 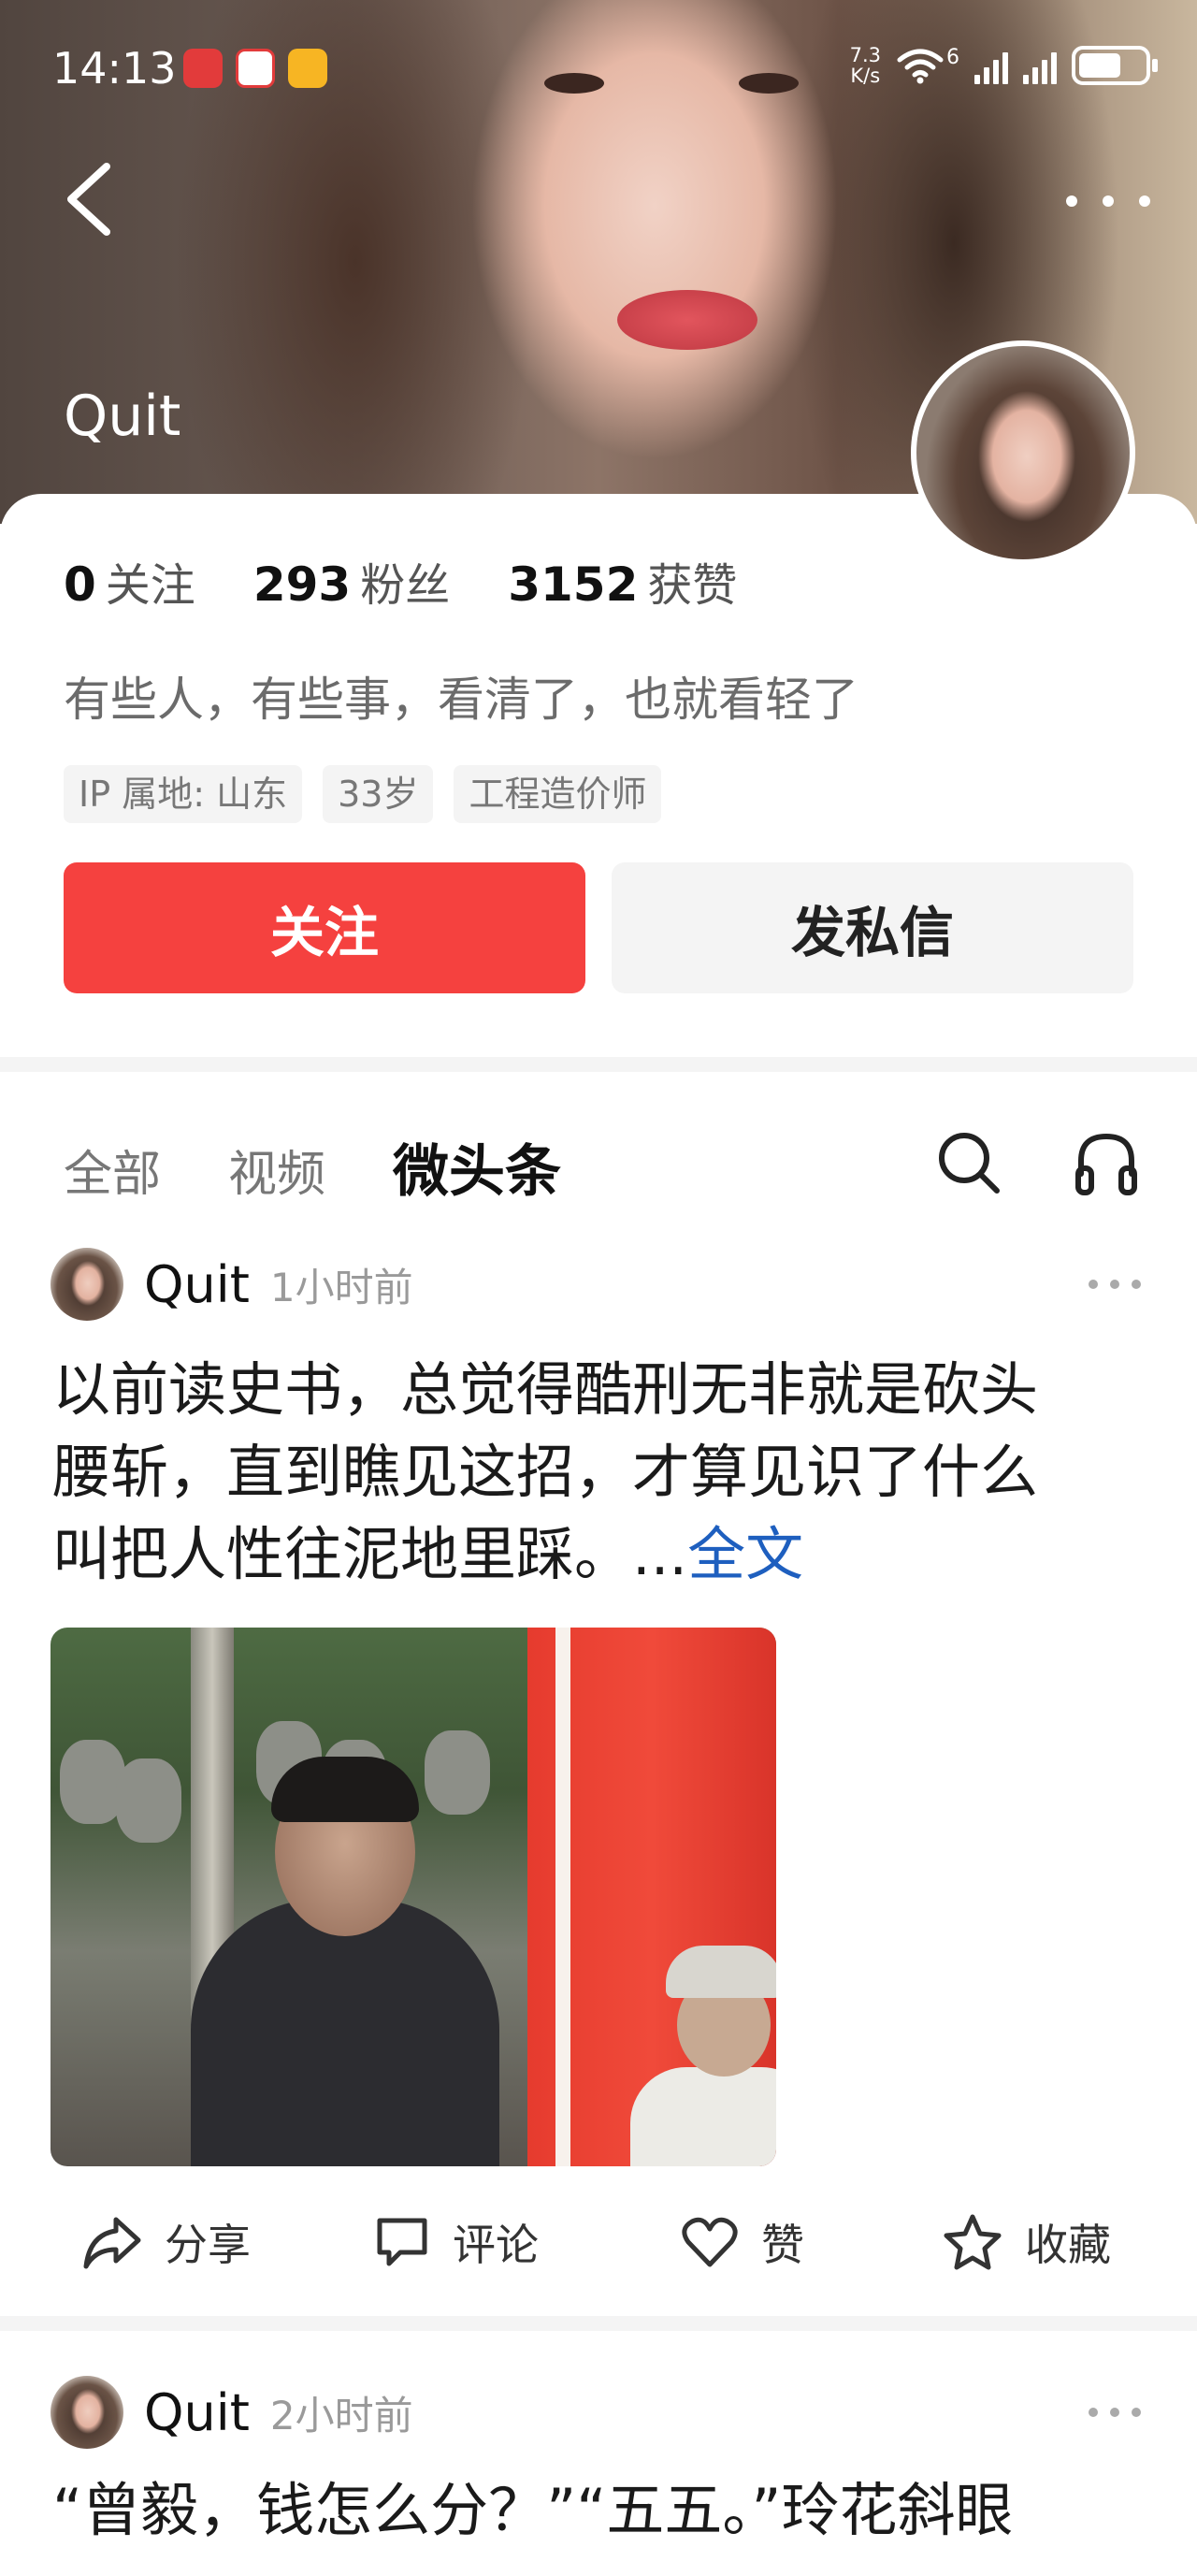 What do you see at coordinates (952, 57) in the screenshot?
I see `network-type: 6` at bounding box center [952, 57].